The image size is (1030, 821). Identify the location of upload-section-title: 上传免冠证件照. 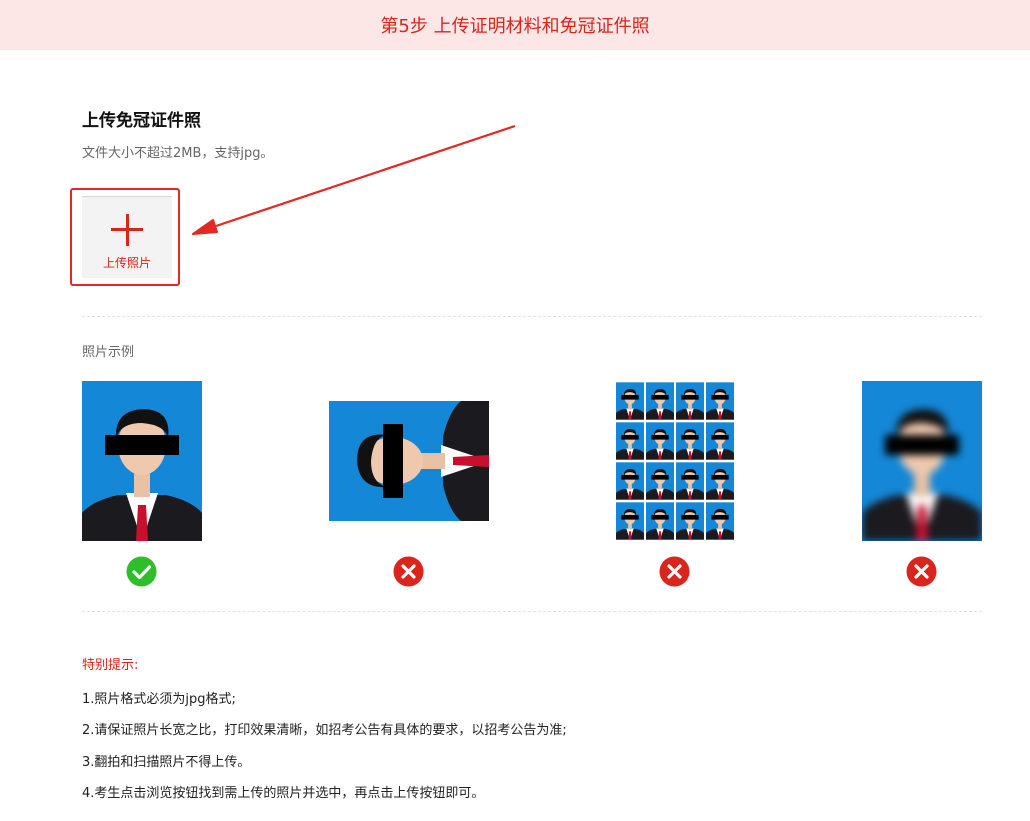
(141, 121).